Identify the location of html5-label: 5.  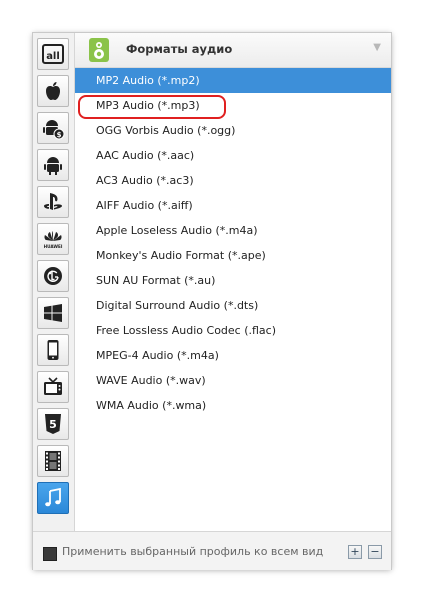
(53, 424).